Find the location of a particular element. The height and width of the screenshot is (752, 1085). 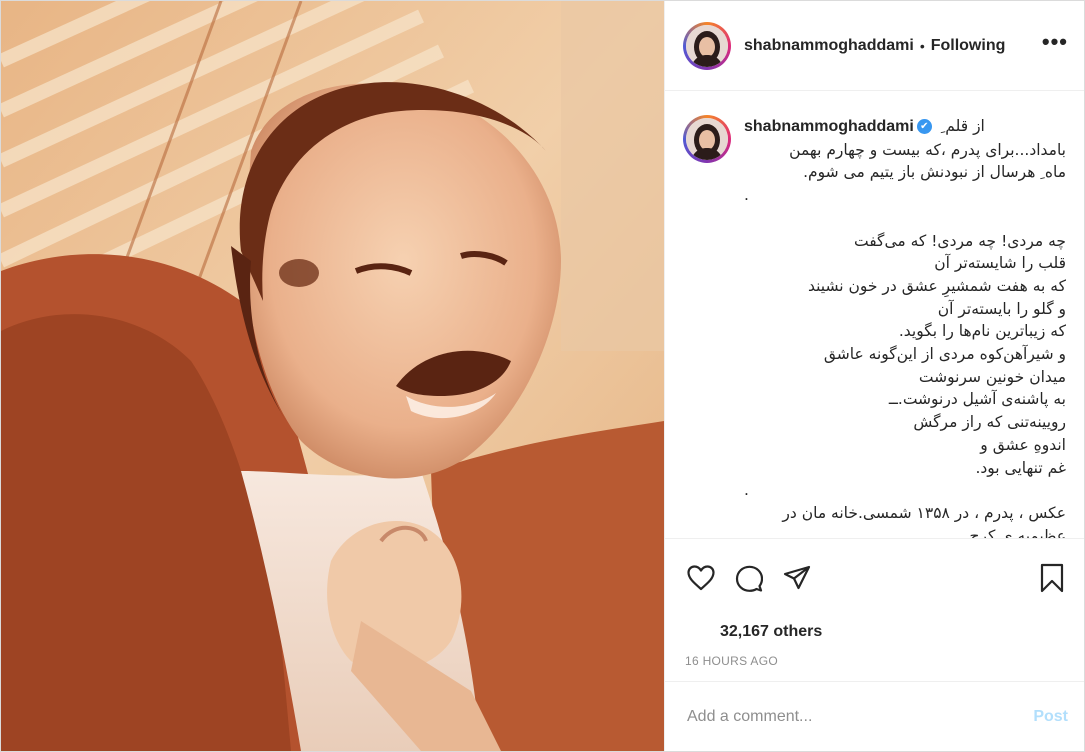

caption-line is located at coordinates (905, 218).